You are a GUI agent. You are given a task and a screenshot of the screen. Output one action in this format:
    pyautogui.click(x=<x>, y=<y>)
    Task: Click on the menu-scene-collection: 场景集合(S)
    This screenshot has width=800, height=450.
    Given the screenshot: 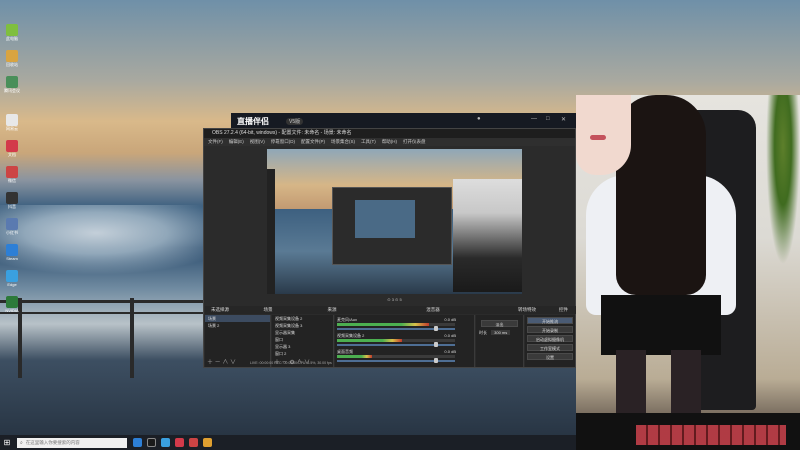 What is the action you would take?
    pyautogui.click(x=343, y=142)
    